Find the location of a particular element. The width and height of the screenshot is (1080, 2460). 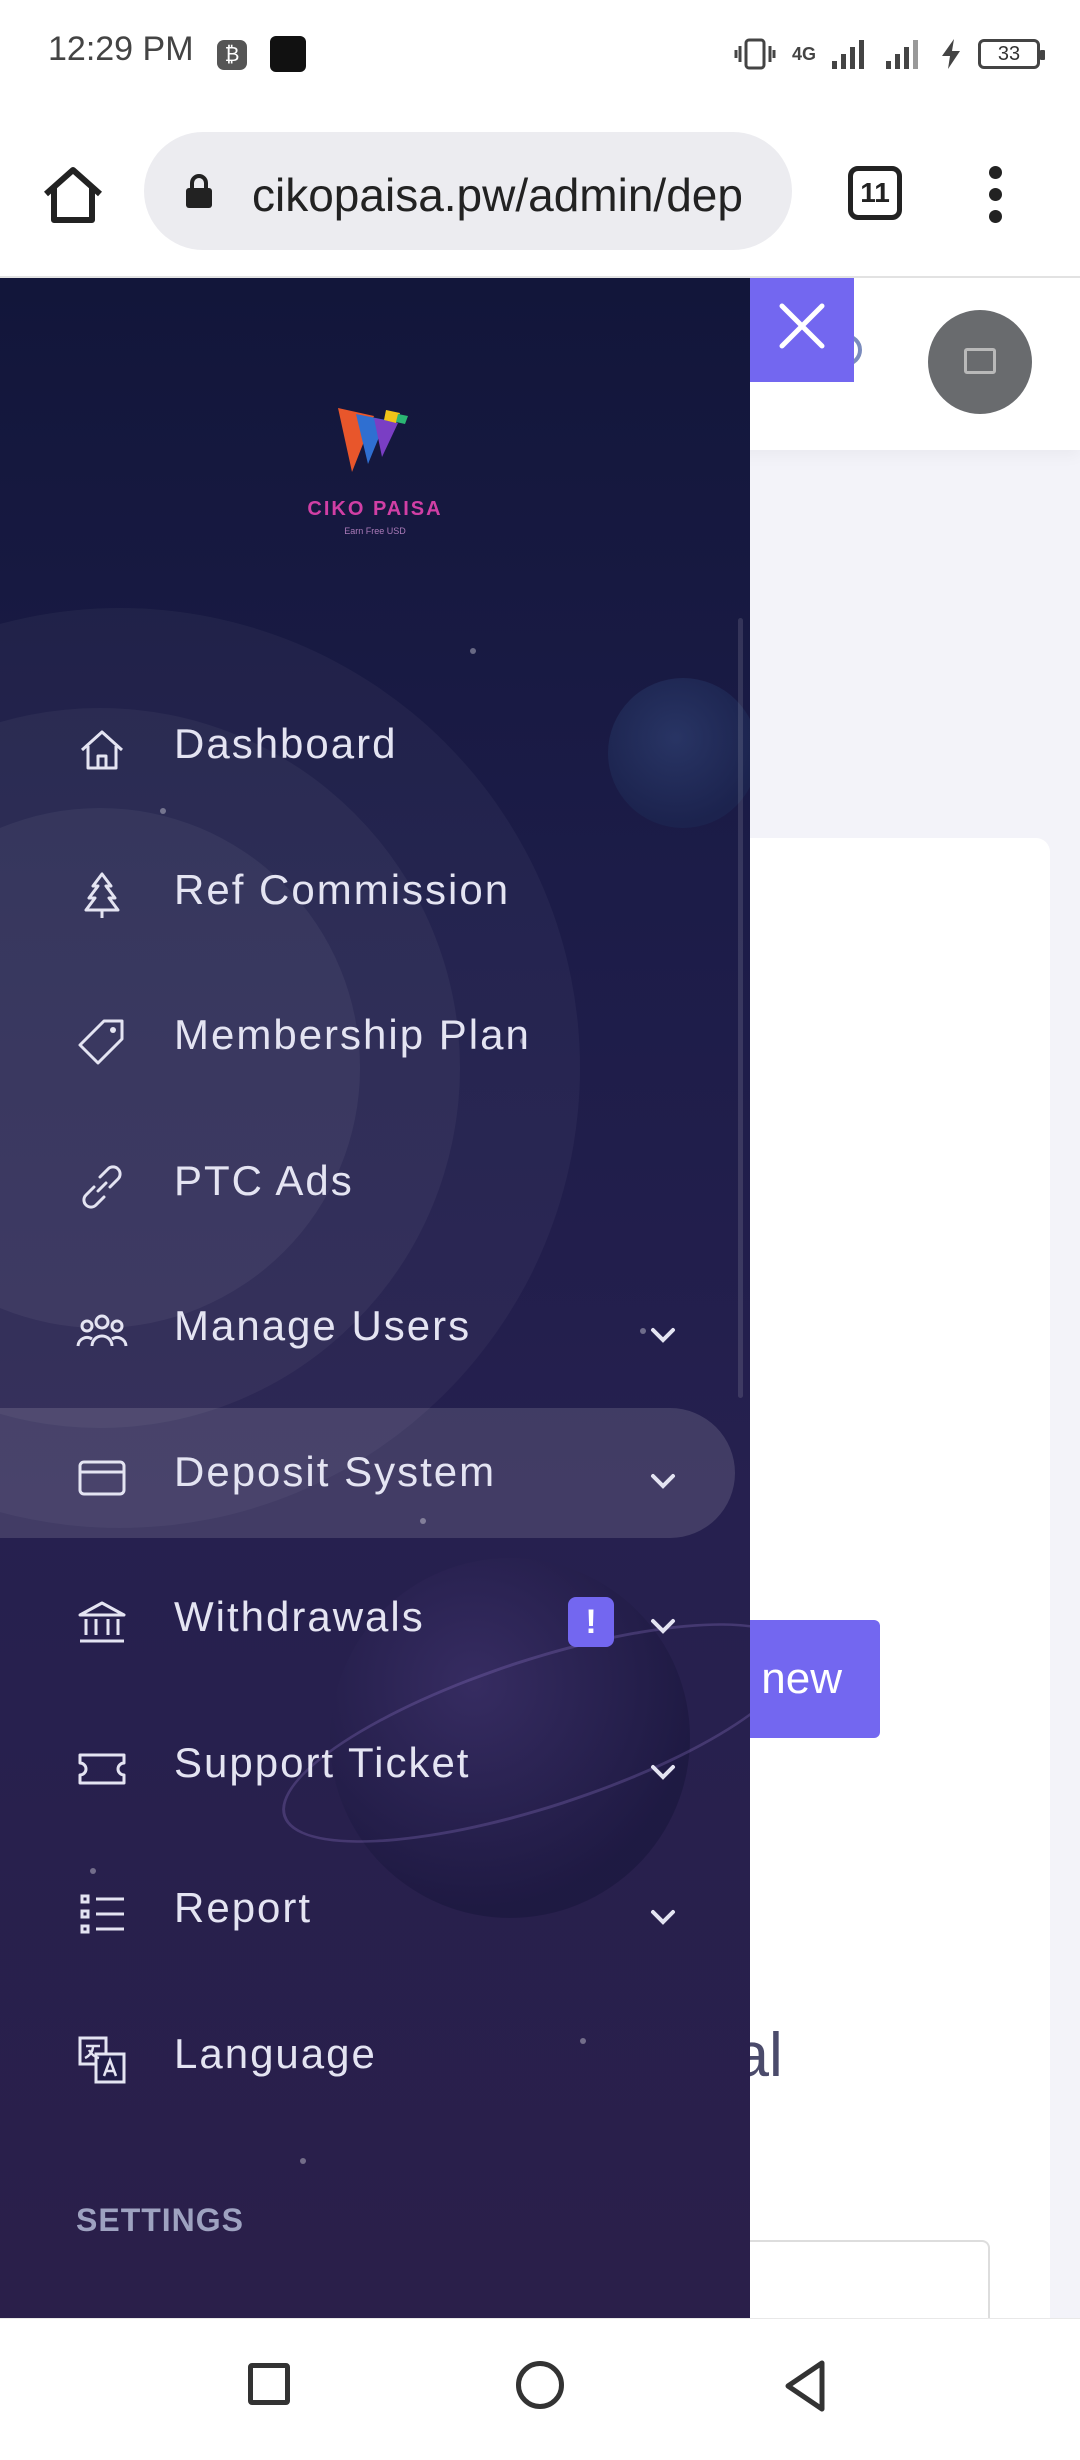

sidebar-item-language: Language is located at coordinates (375, 2055).